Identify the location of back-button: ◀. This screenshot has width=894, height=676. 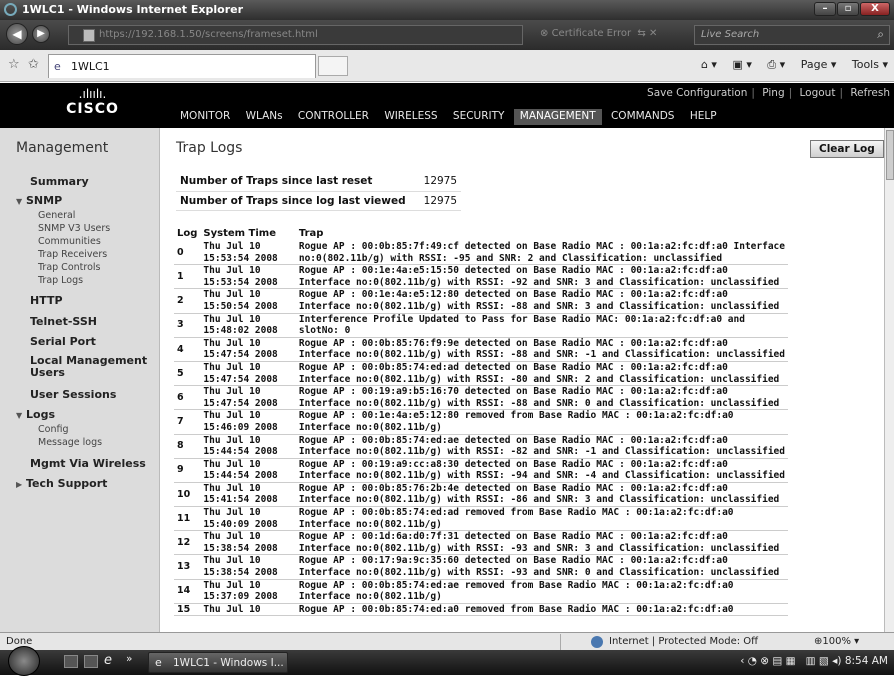
(17, 34).